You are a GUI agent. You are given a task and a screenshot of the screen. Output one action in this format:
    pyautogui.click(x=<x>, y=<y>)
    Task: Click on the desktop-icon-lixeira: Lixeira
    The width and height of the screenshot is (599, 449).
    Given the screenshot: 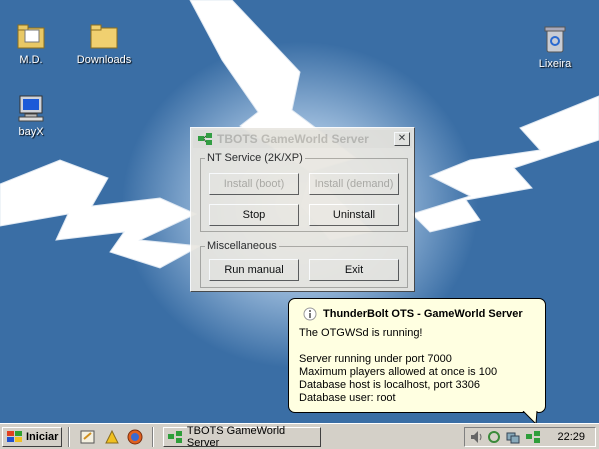 What is the action you would take?
    pyautogui.click(x=555, y=47)
    